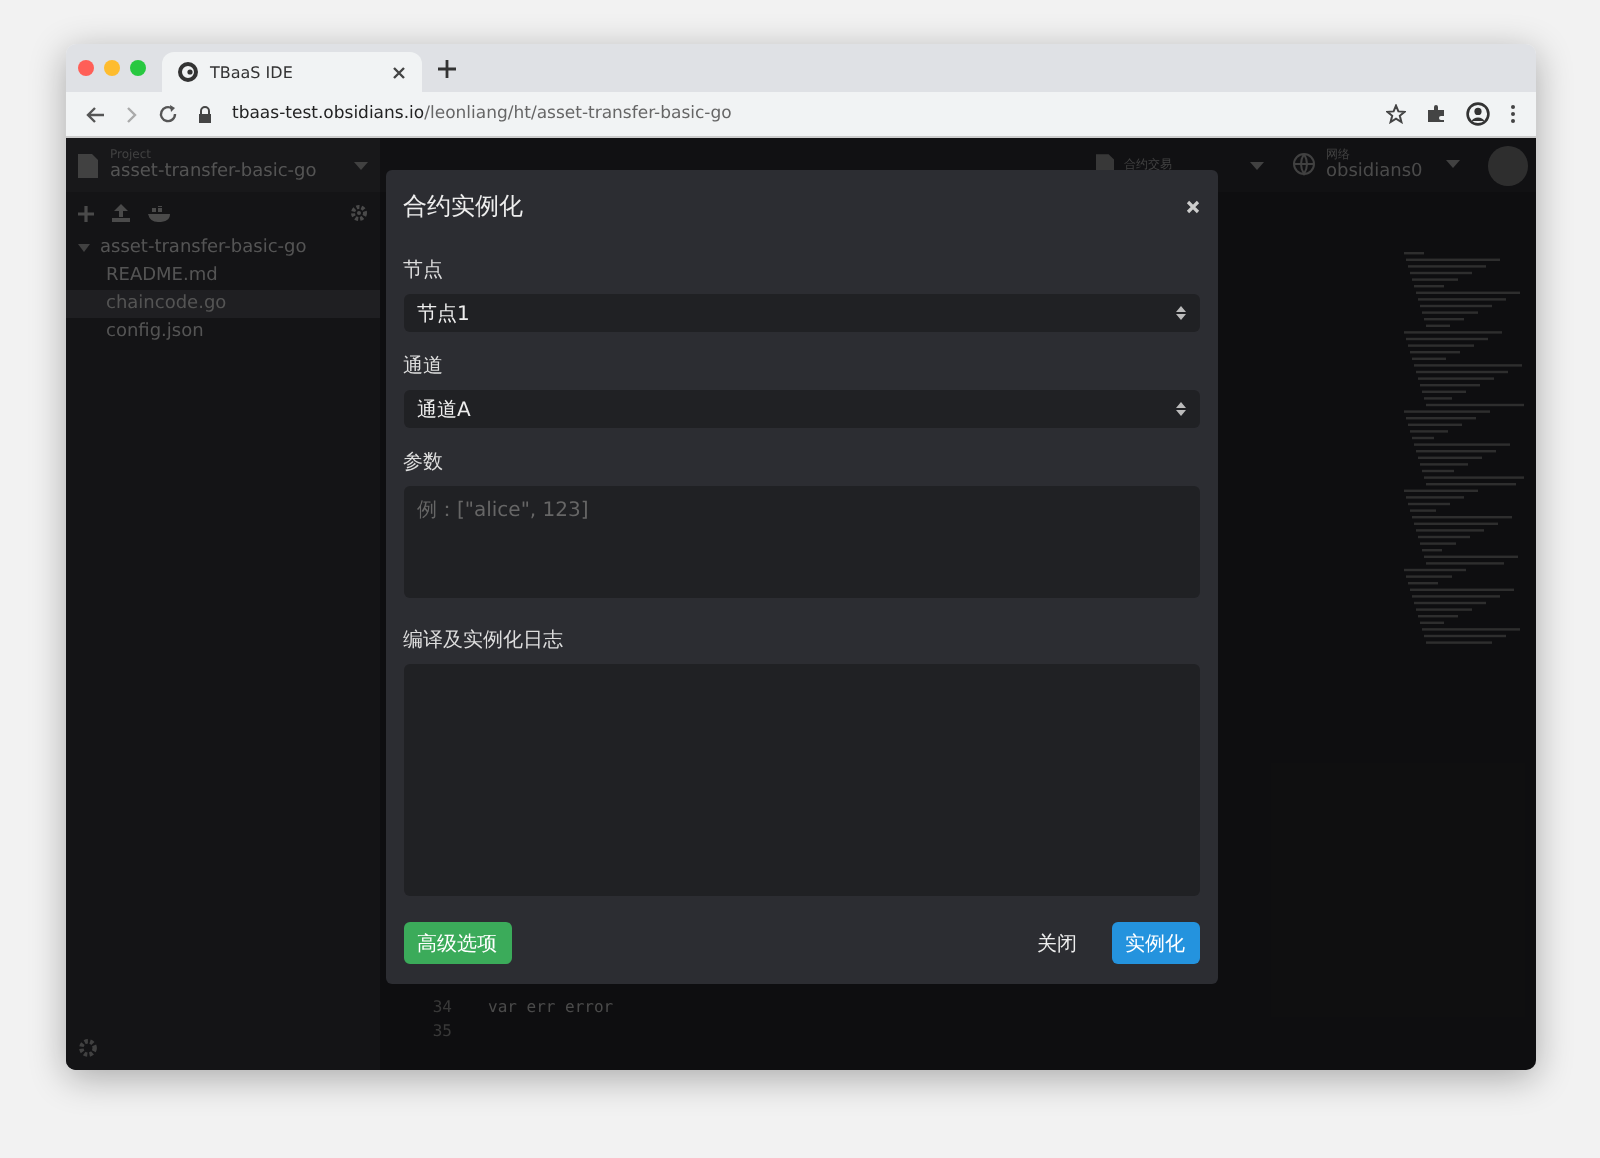 The image size is (1600, 1158). Describe the element at coordinates (447, 68) in the screenshot. I see `new-tab-icon` at that location.